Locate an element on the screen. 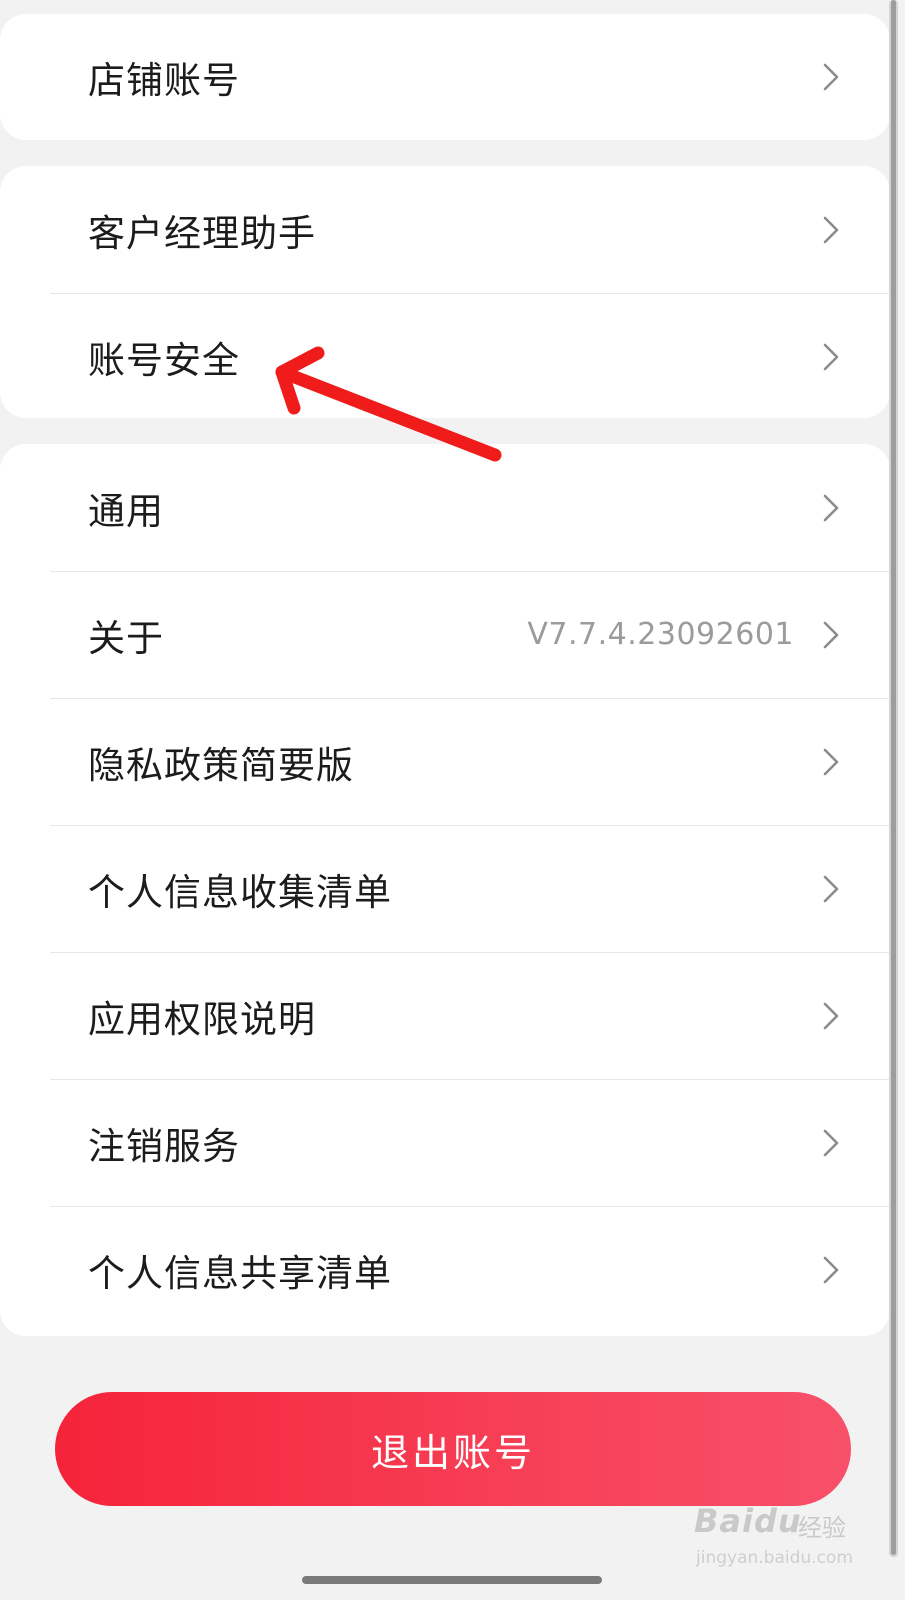  menu-item-label: 通用 is located at coordinates (126, 511).